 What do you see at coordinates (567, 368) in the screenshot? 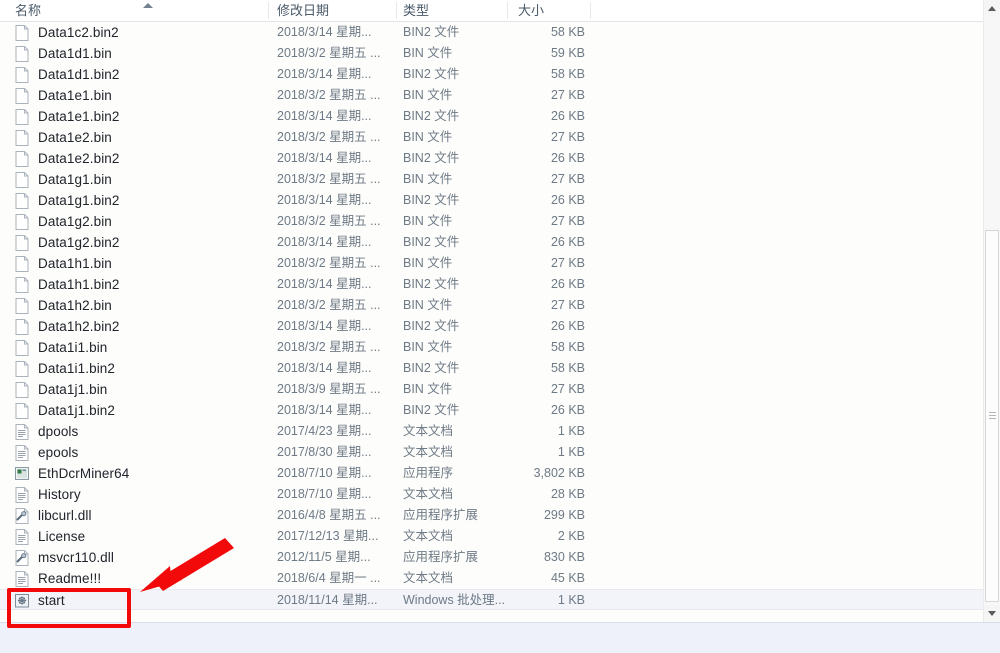
I see `file-size-cell: 58 KB` at bounding box center [567, 368].